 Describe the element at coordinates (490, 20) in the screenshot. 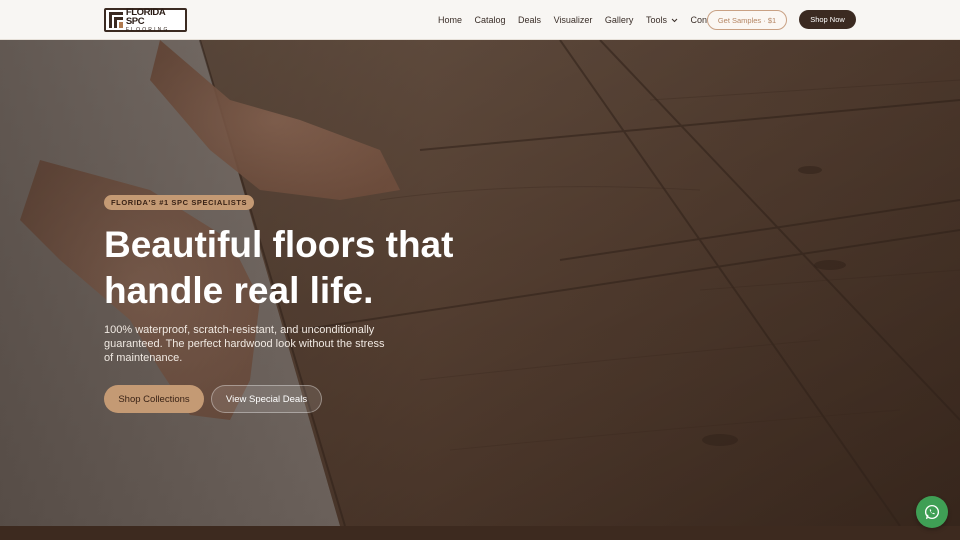

I see `nav-catalog: Catalog` at that location.